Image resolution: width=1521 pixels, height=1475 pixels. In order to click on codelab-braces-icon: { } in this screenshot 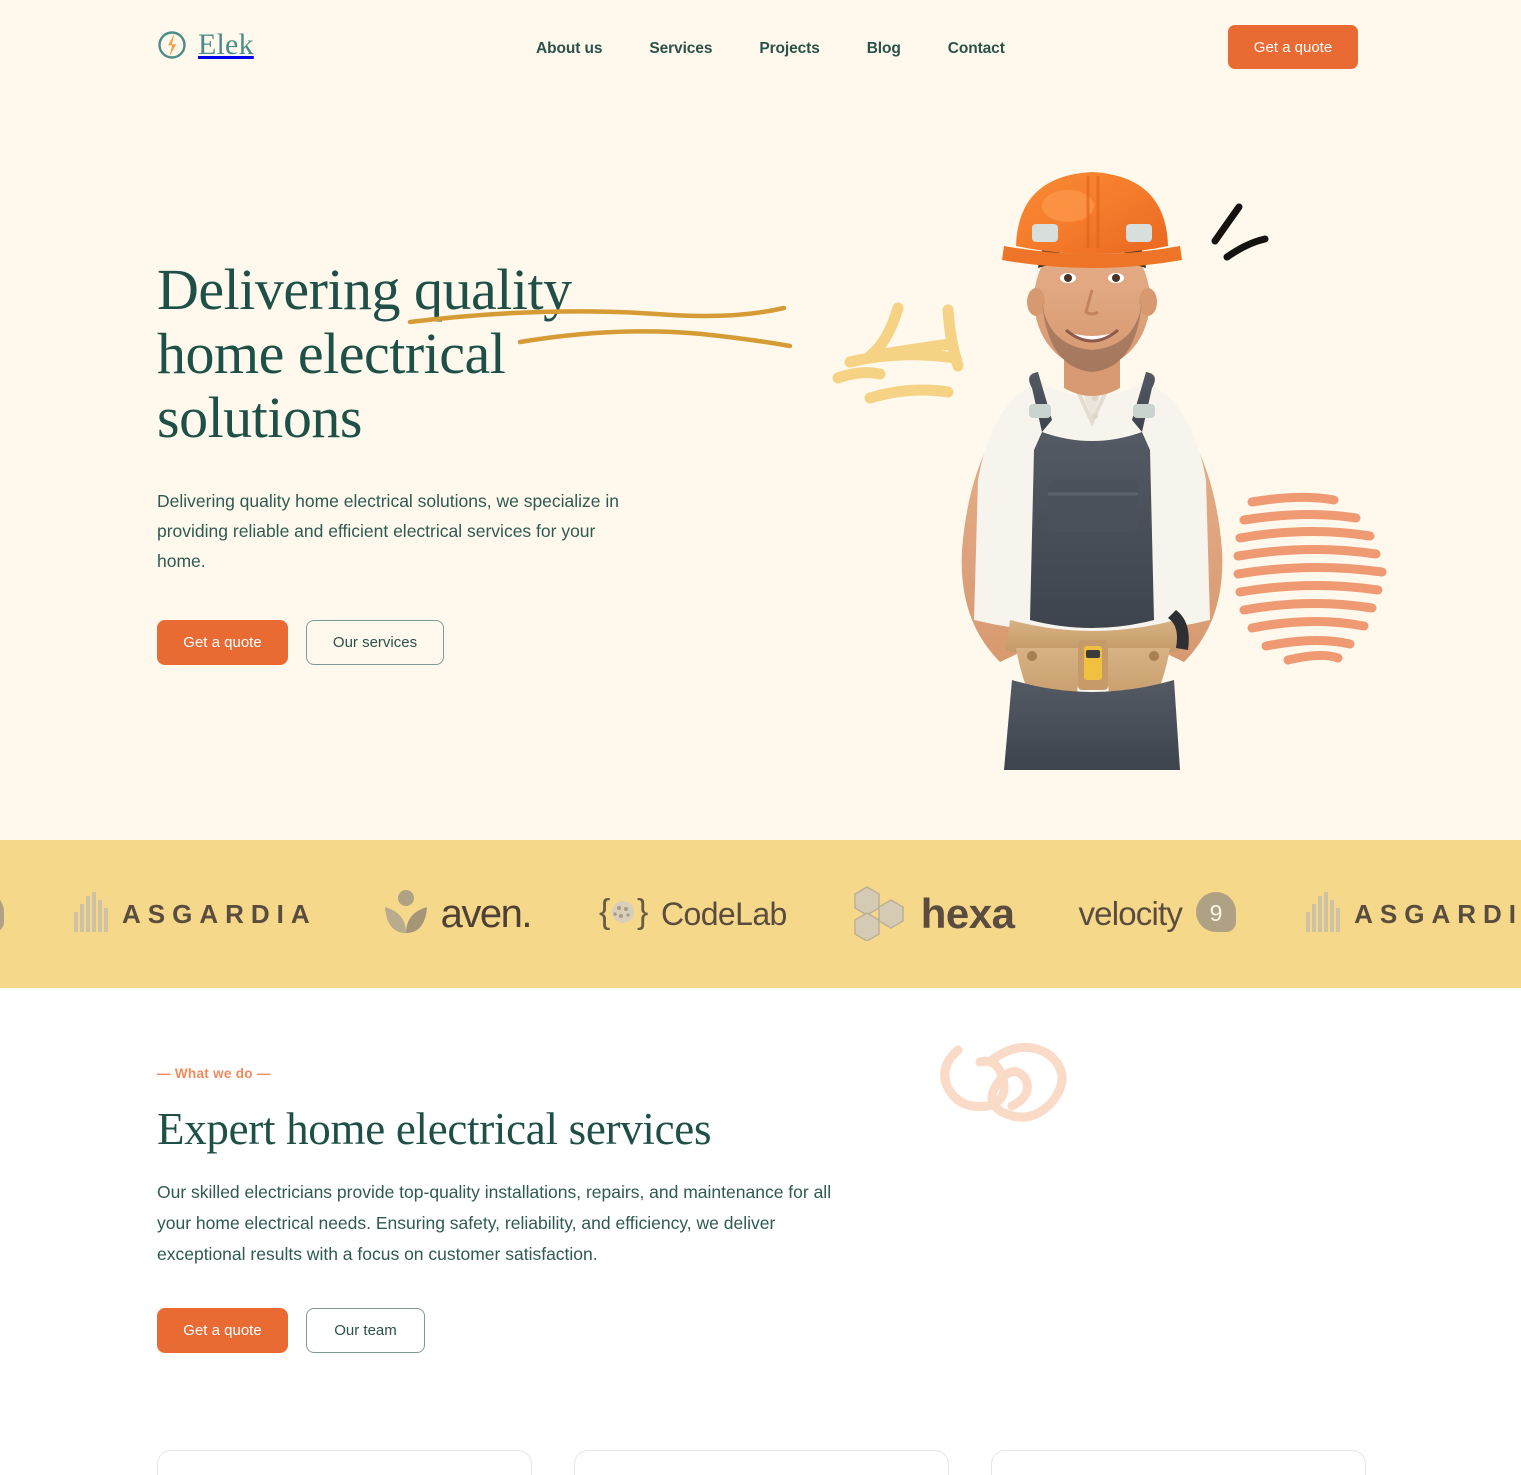, I will do `click(623, 914)`.